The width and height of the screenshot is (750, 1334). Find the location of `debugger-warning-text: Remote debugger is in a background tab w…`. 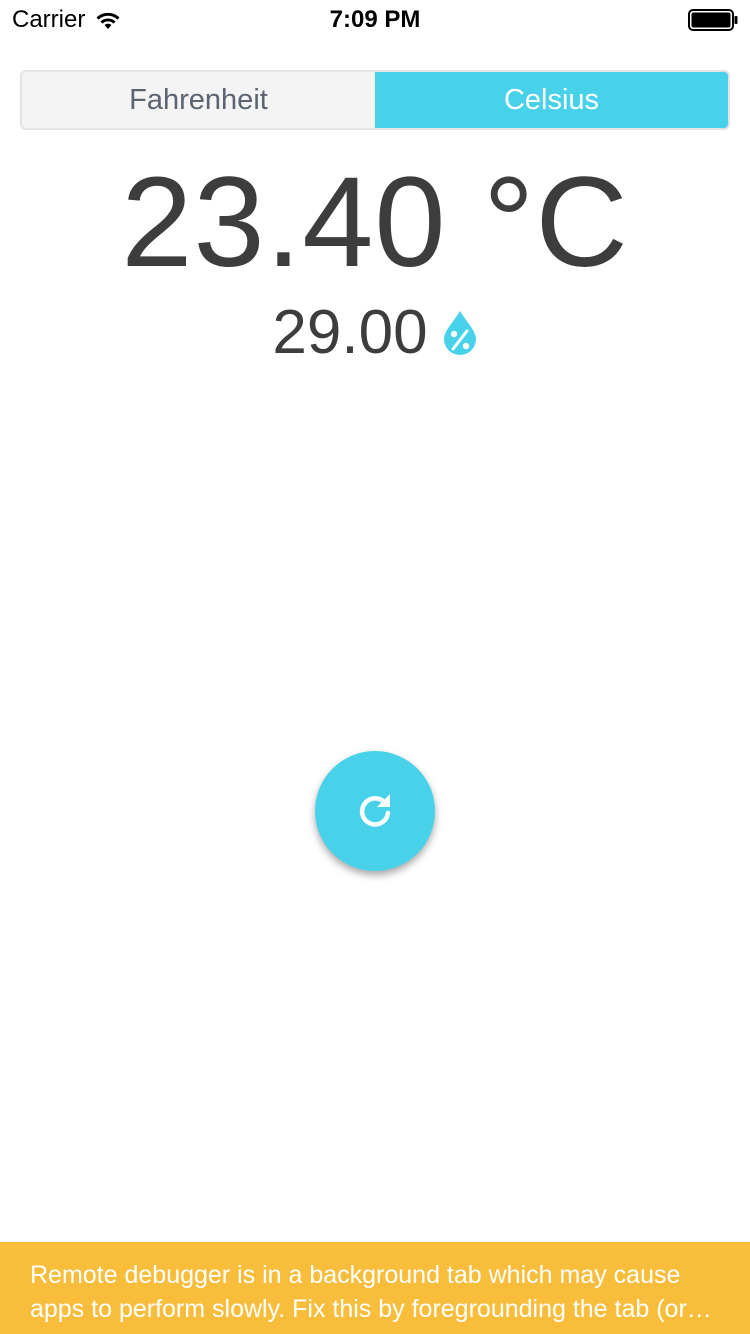

debugger-warning-text: Remote debugger is in a background tab w… is located at coordinates (358, 1292).